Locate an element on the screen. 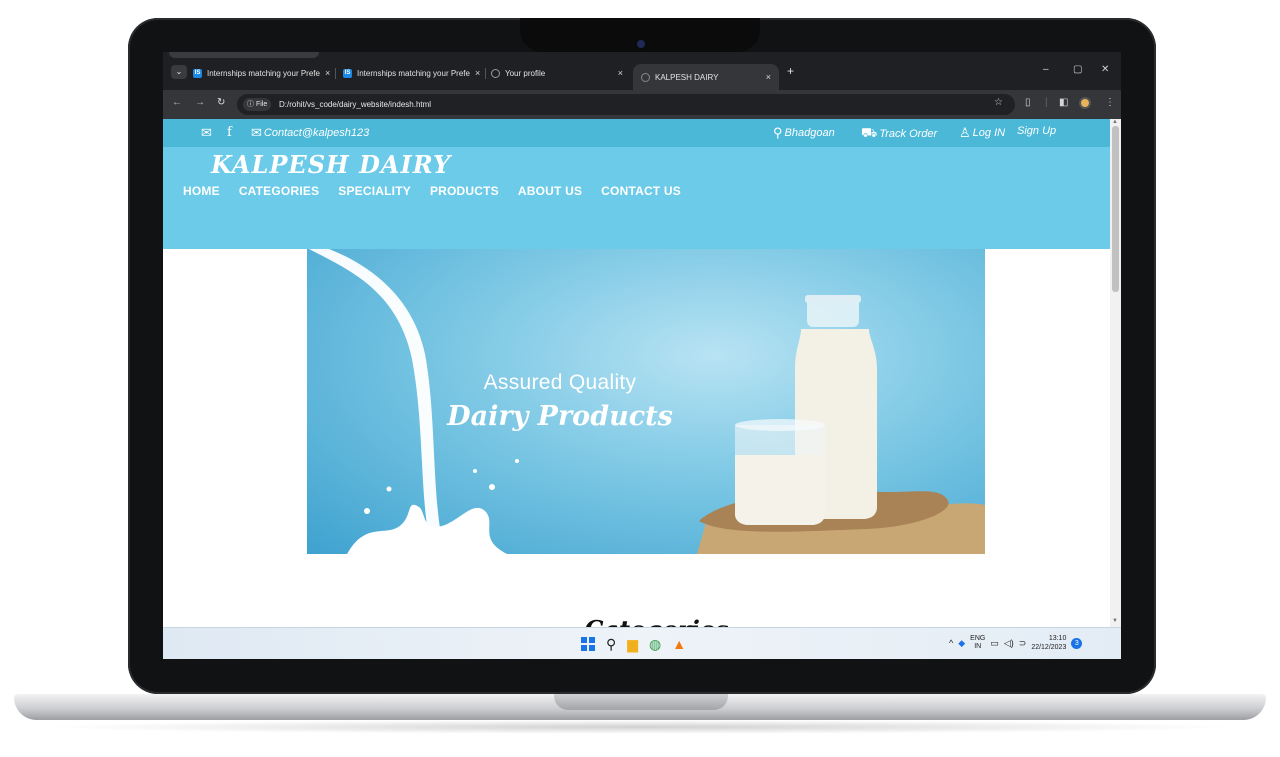 This screenshot has height=757, width=1280. reload-icon: ↻ is located at coordinates (221, 102).